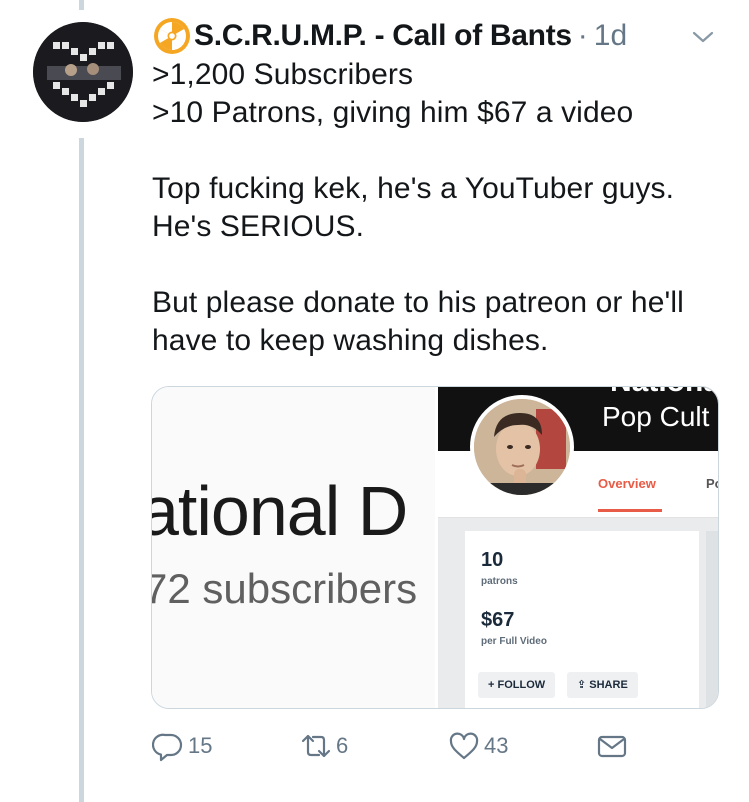  I want to click on like-count: 43, so click(496, 745).